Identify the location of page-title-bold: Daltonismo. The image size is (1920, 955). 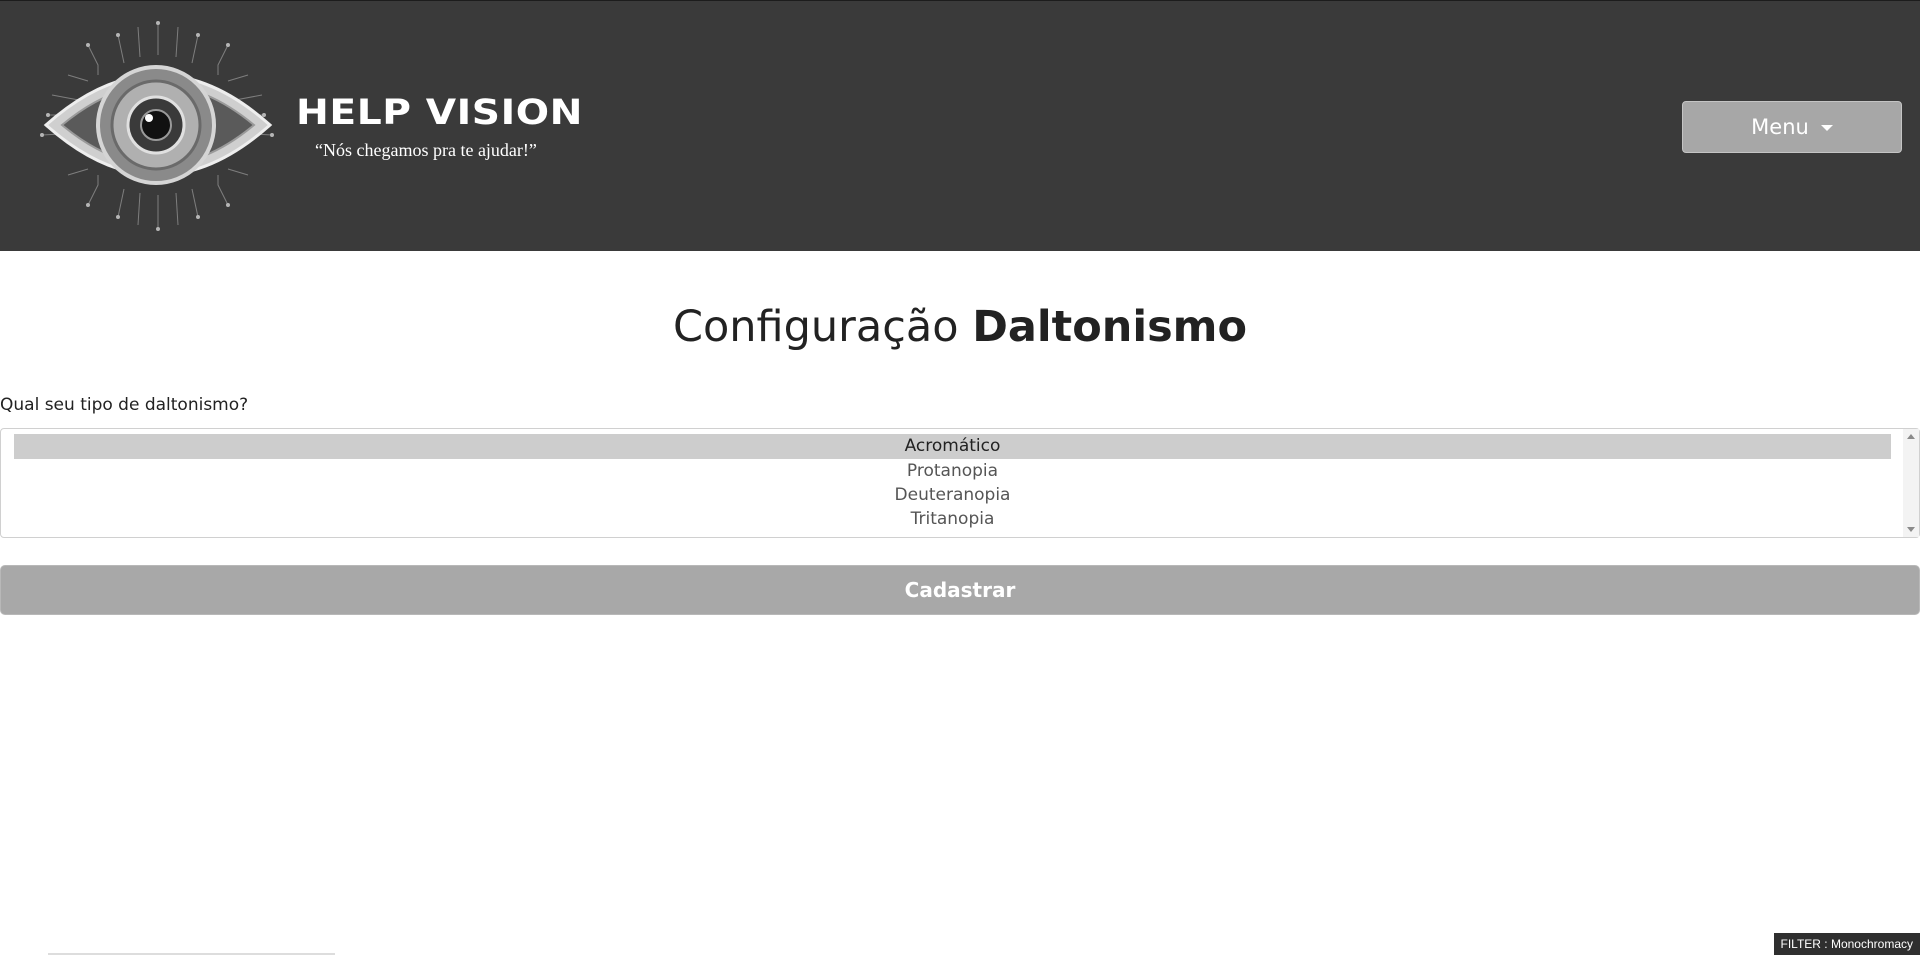
(1110, 327).